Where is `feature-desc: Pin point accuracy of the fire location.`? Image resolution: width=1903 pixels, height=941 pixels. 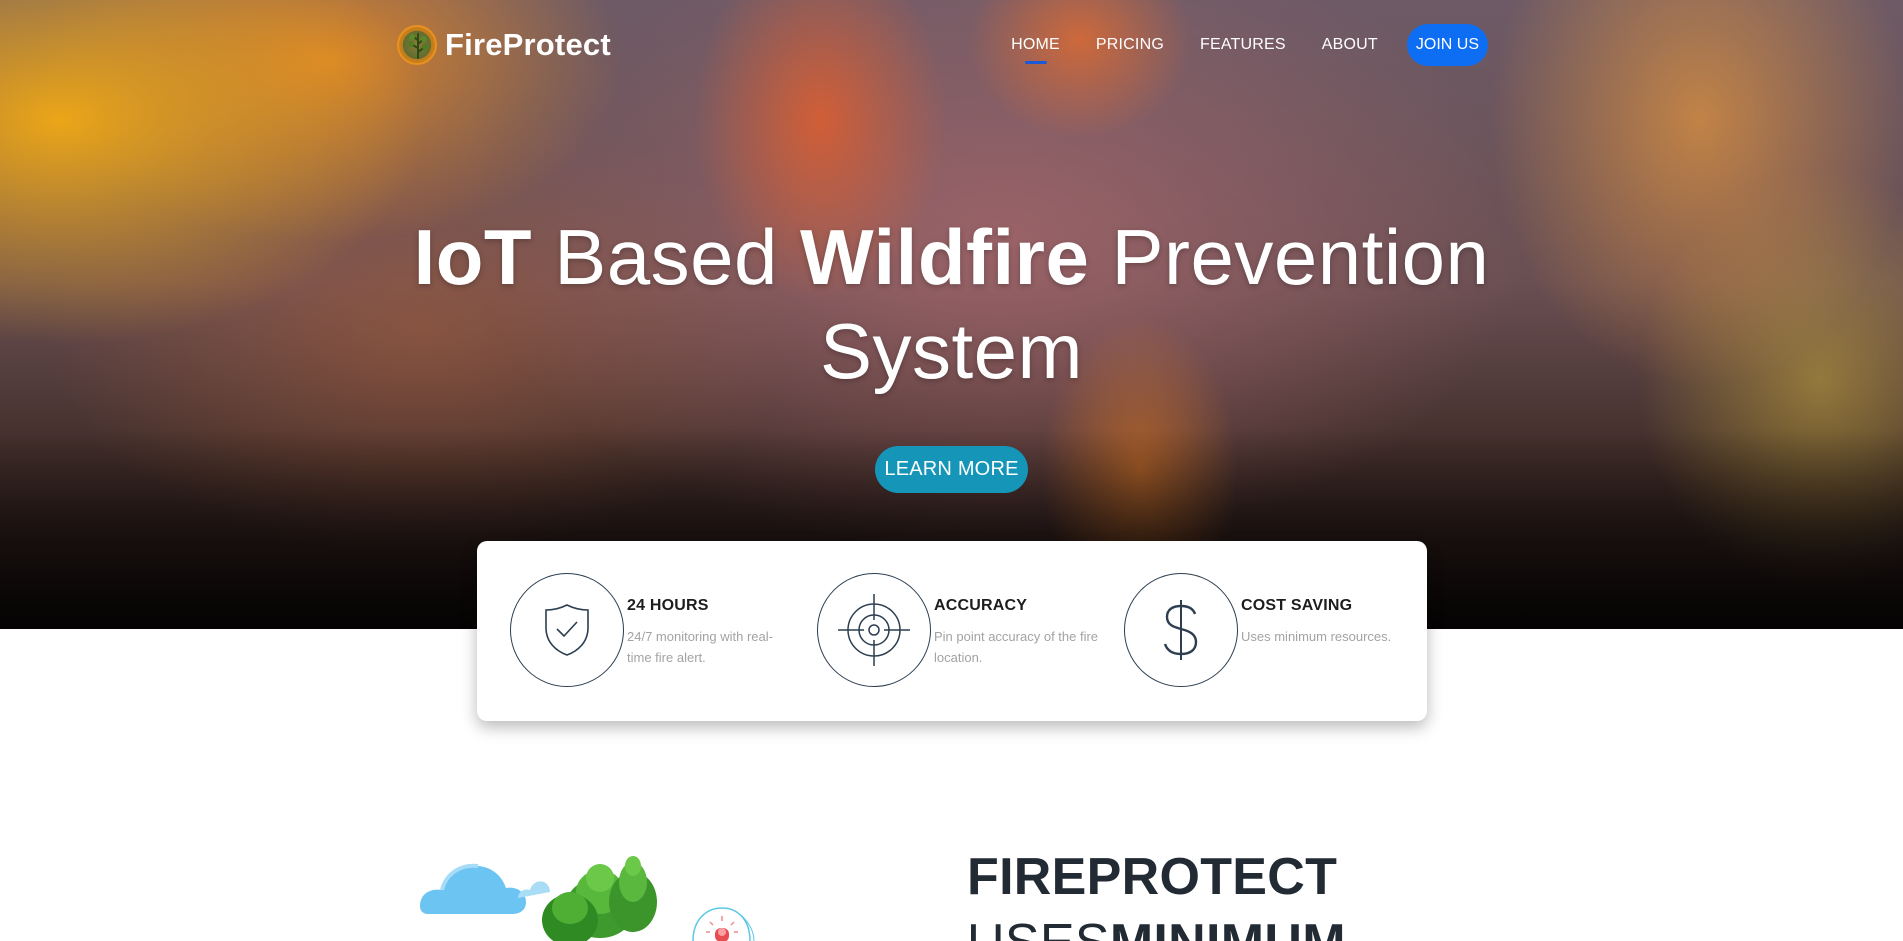
feature-desc: Pin point accuracy of the fire location. is located at coordinates (1016, 647).